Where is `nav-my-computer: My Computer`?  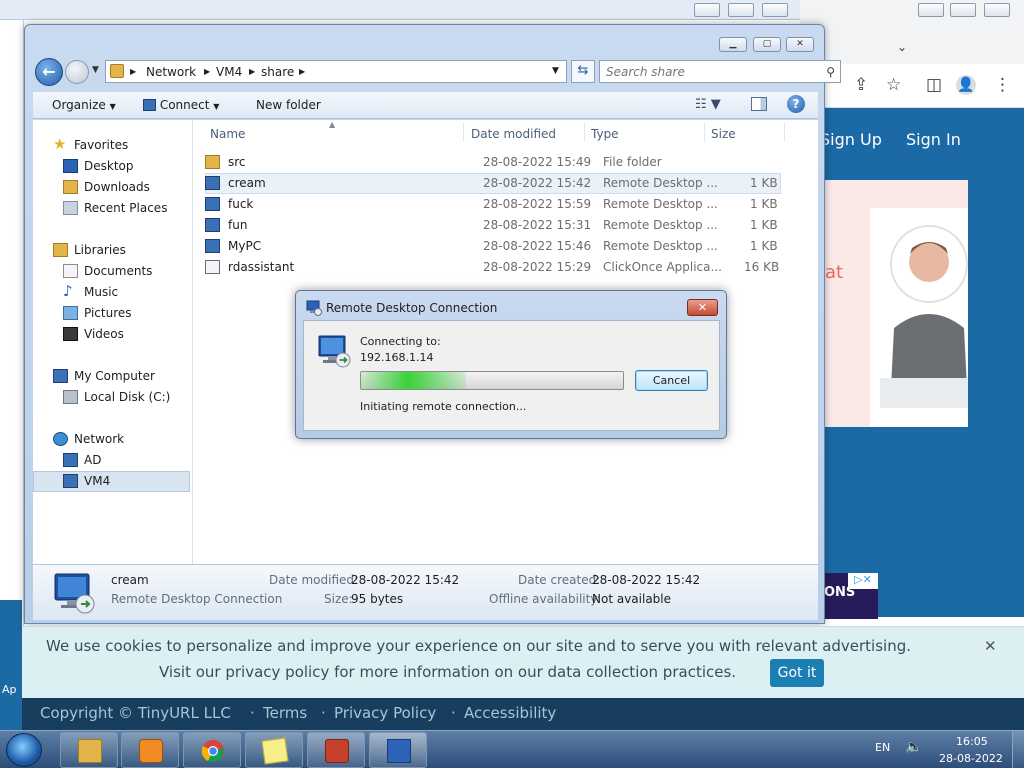 nav-my-computer: My Computer is located at coordinates (111, 376).